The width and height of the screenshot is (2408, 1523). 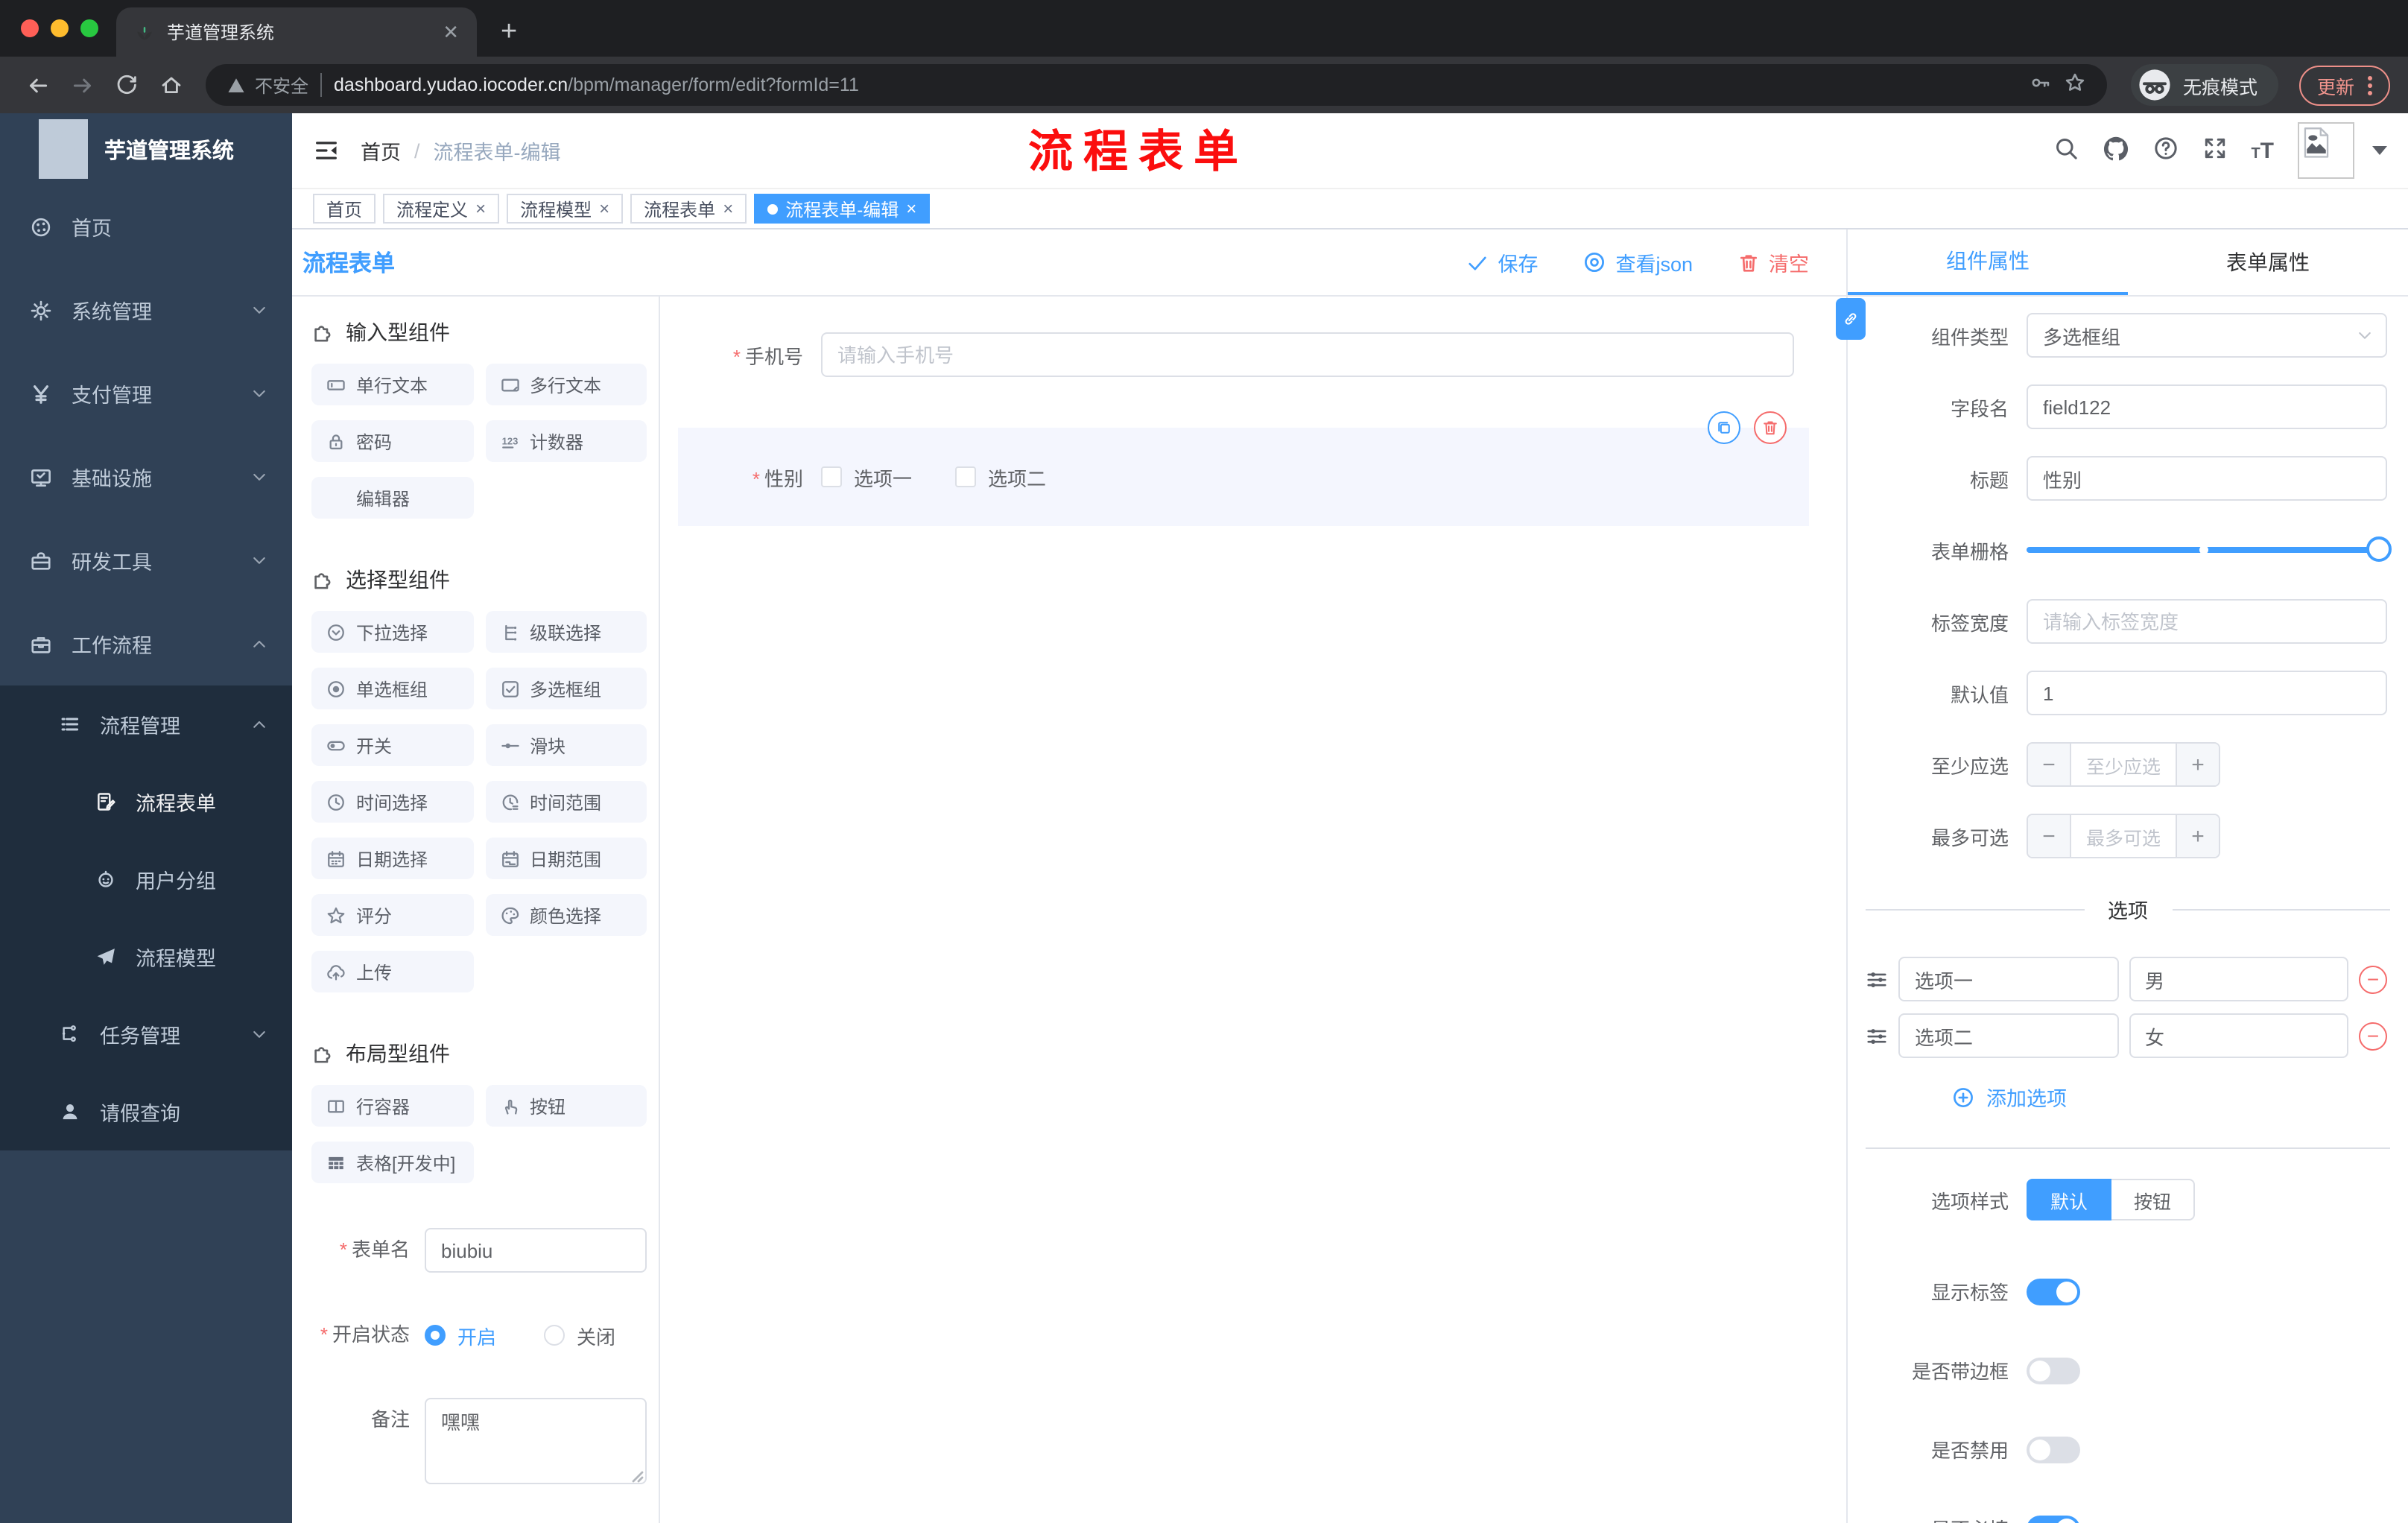 What do you see at coordinates (842, 209) in the screenshot?
I see `tag-process-form-edit: 流程表单-编辑 ×` at bounding box center [842, 209].